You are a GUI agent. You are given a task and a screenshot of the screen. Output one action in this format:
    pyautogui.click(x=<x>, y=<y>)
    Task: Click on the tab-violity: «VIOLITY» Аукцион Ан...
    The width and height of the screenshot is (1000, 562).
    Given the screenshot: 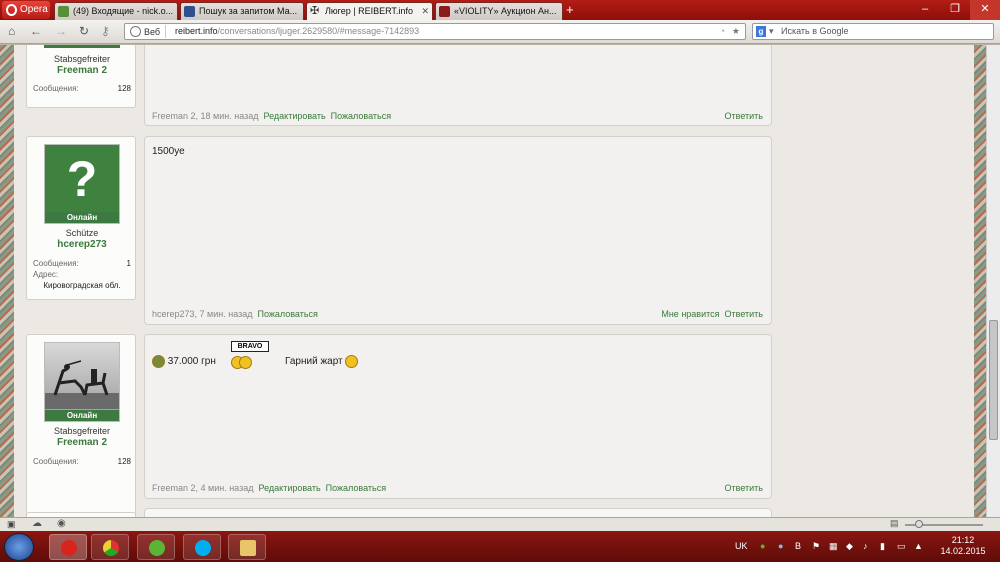 What is the action you would take?
    pyautogui.click(x=499, y=11)
    